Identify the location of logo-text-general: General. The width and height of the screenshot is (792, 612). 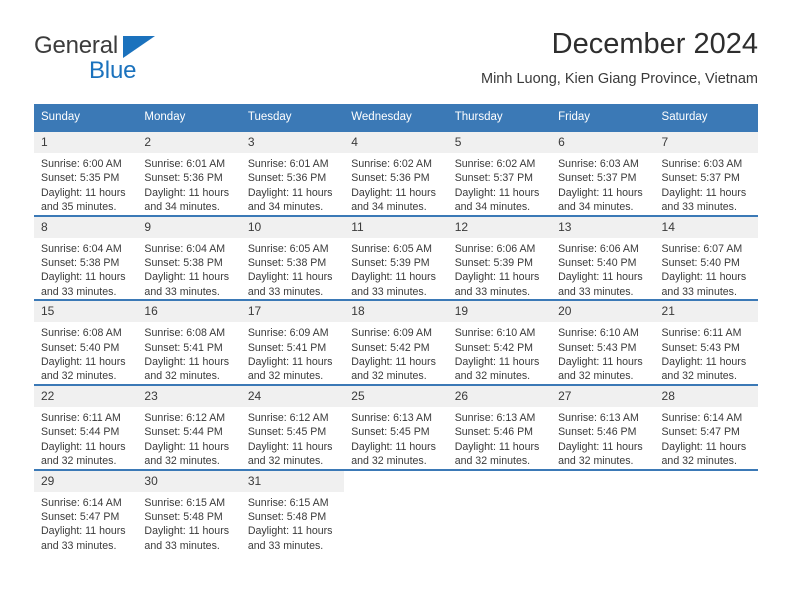
(76, 45).